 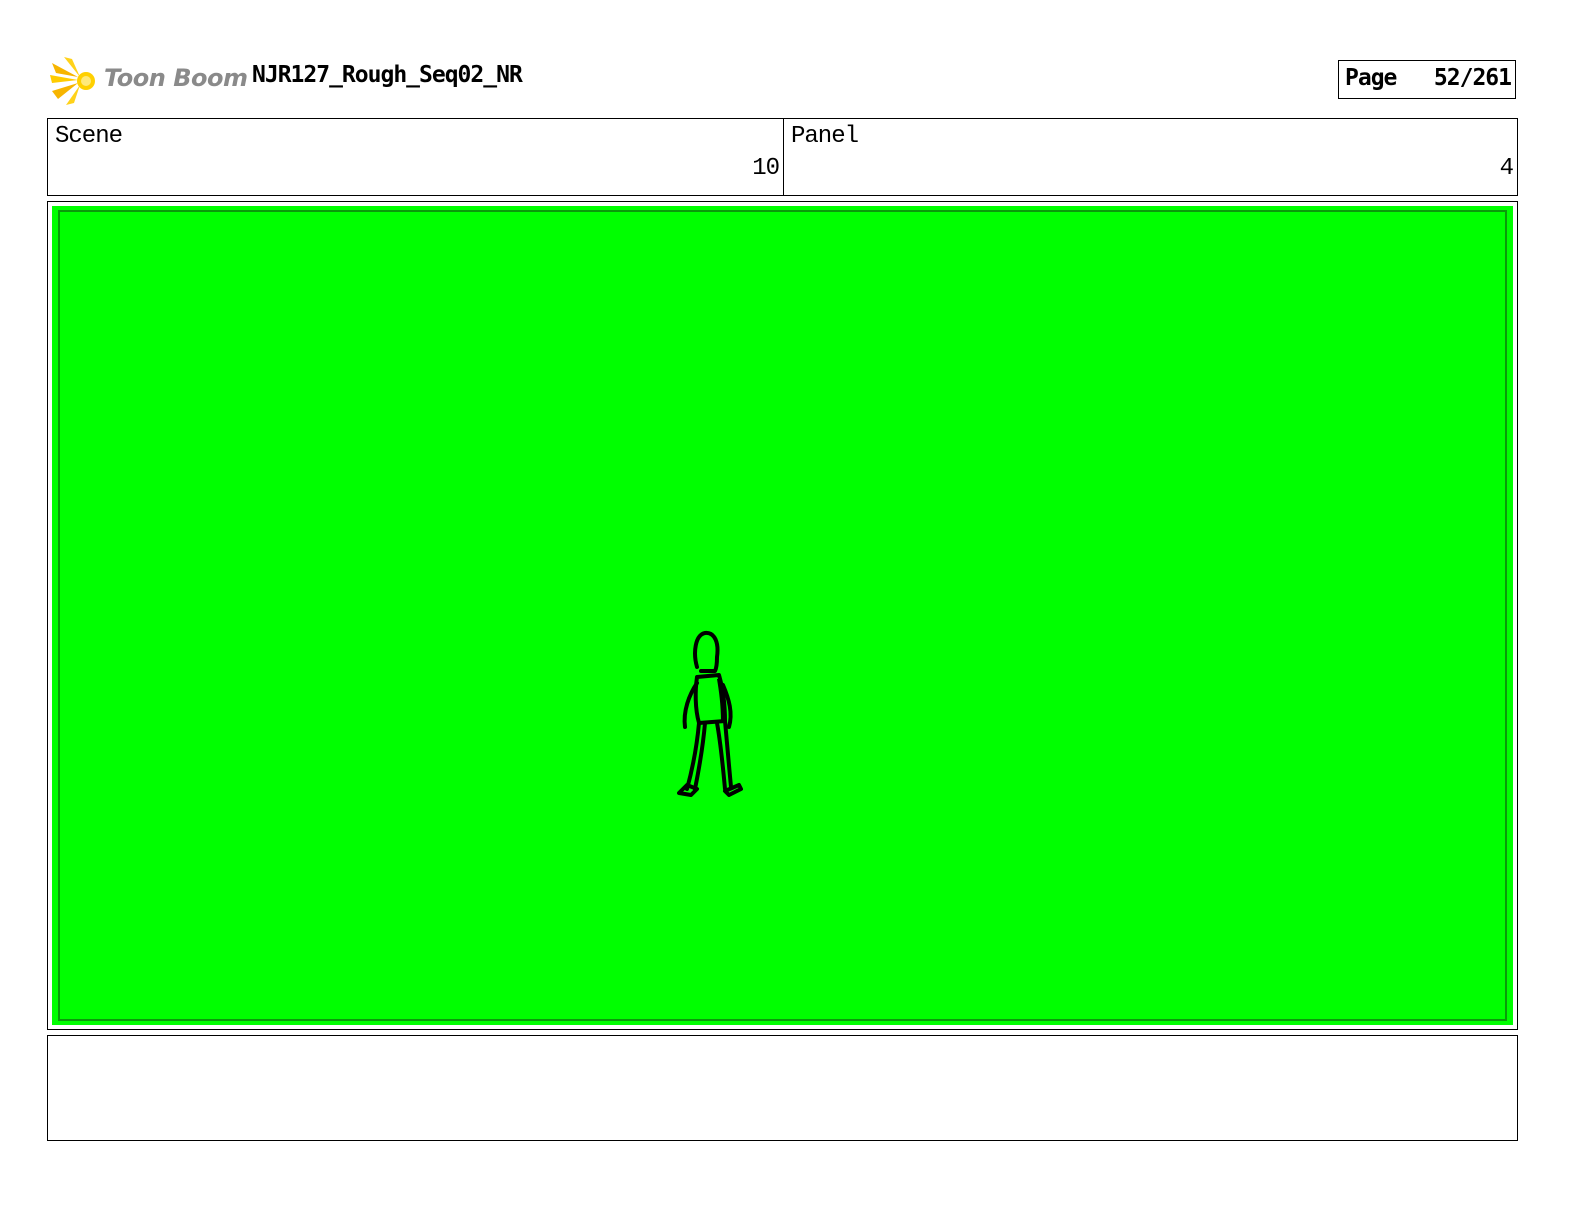 I want to click on walking-figure-sketch-icon, so click(x=710, y=713).